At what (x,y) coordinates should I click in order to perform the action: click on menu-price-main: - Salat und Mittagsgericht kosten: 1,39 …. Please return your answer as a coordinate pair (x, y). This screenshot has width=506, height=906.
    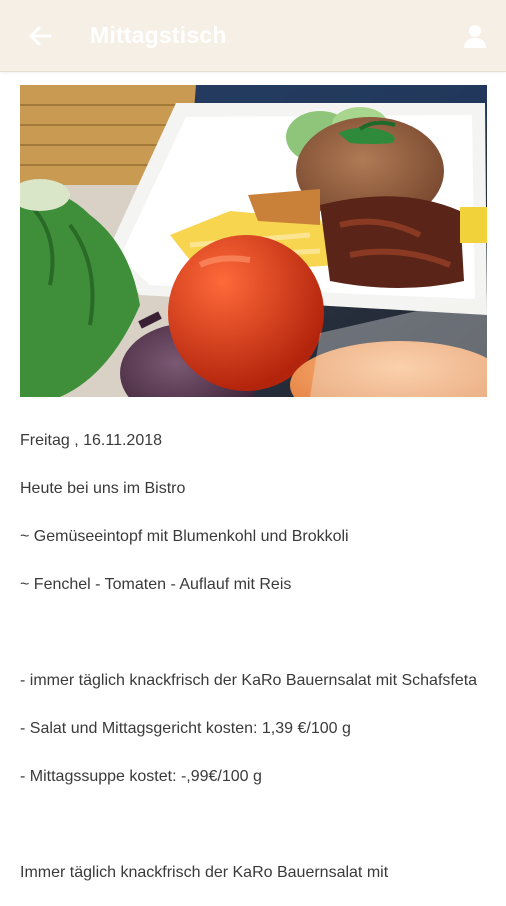
    Looking at the image, I should click on (185, 728).